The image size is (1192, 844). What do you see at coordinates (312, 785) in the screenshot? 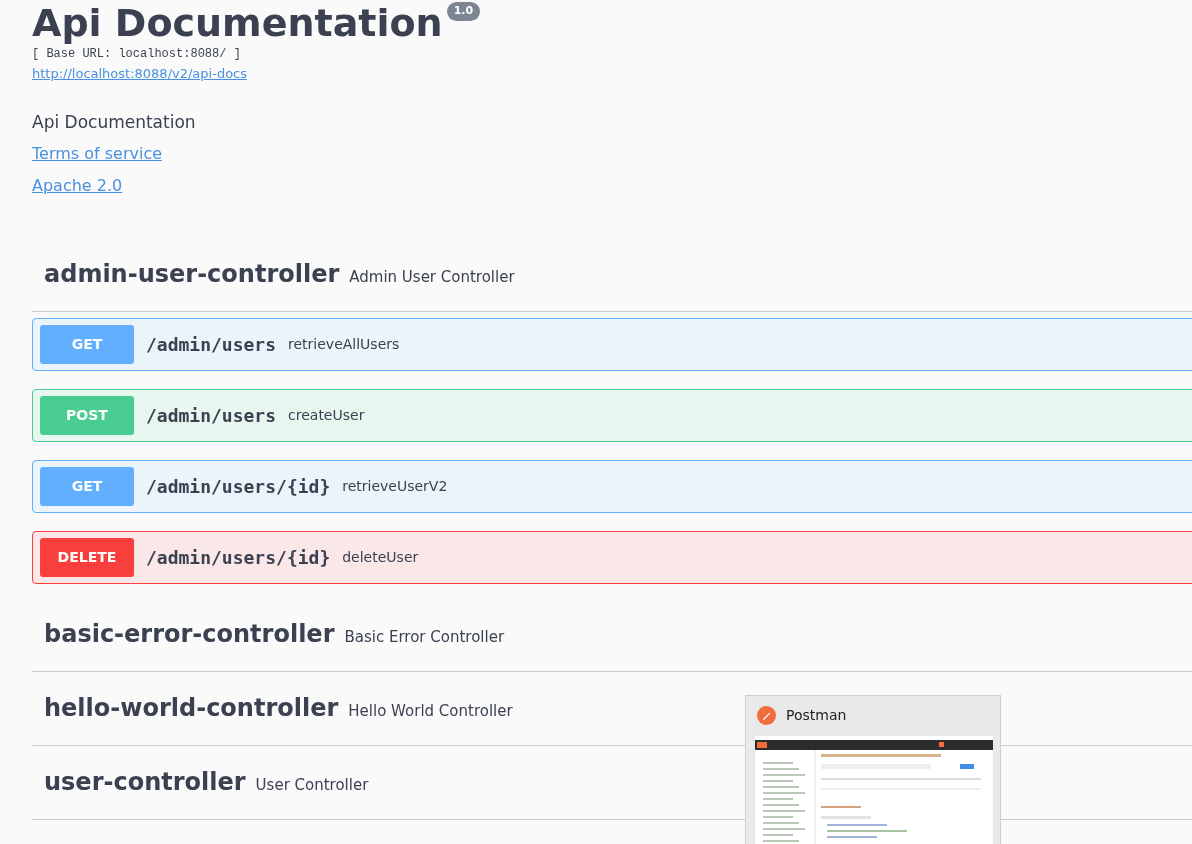
I see `controller-description: User Controller` at bounding box center [312, 785].